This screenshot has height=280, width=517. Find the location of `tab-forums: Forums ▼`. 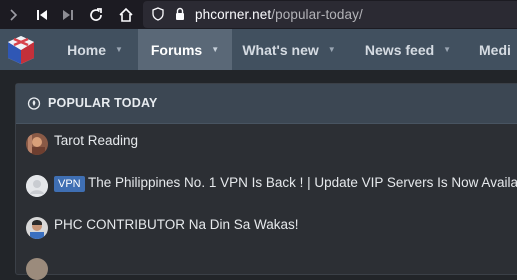

tab-forums: Forums ▼ is located at coordinates (185, 49).